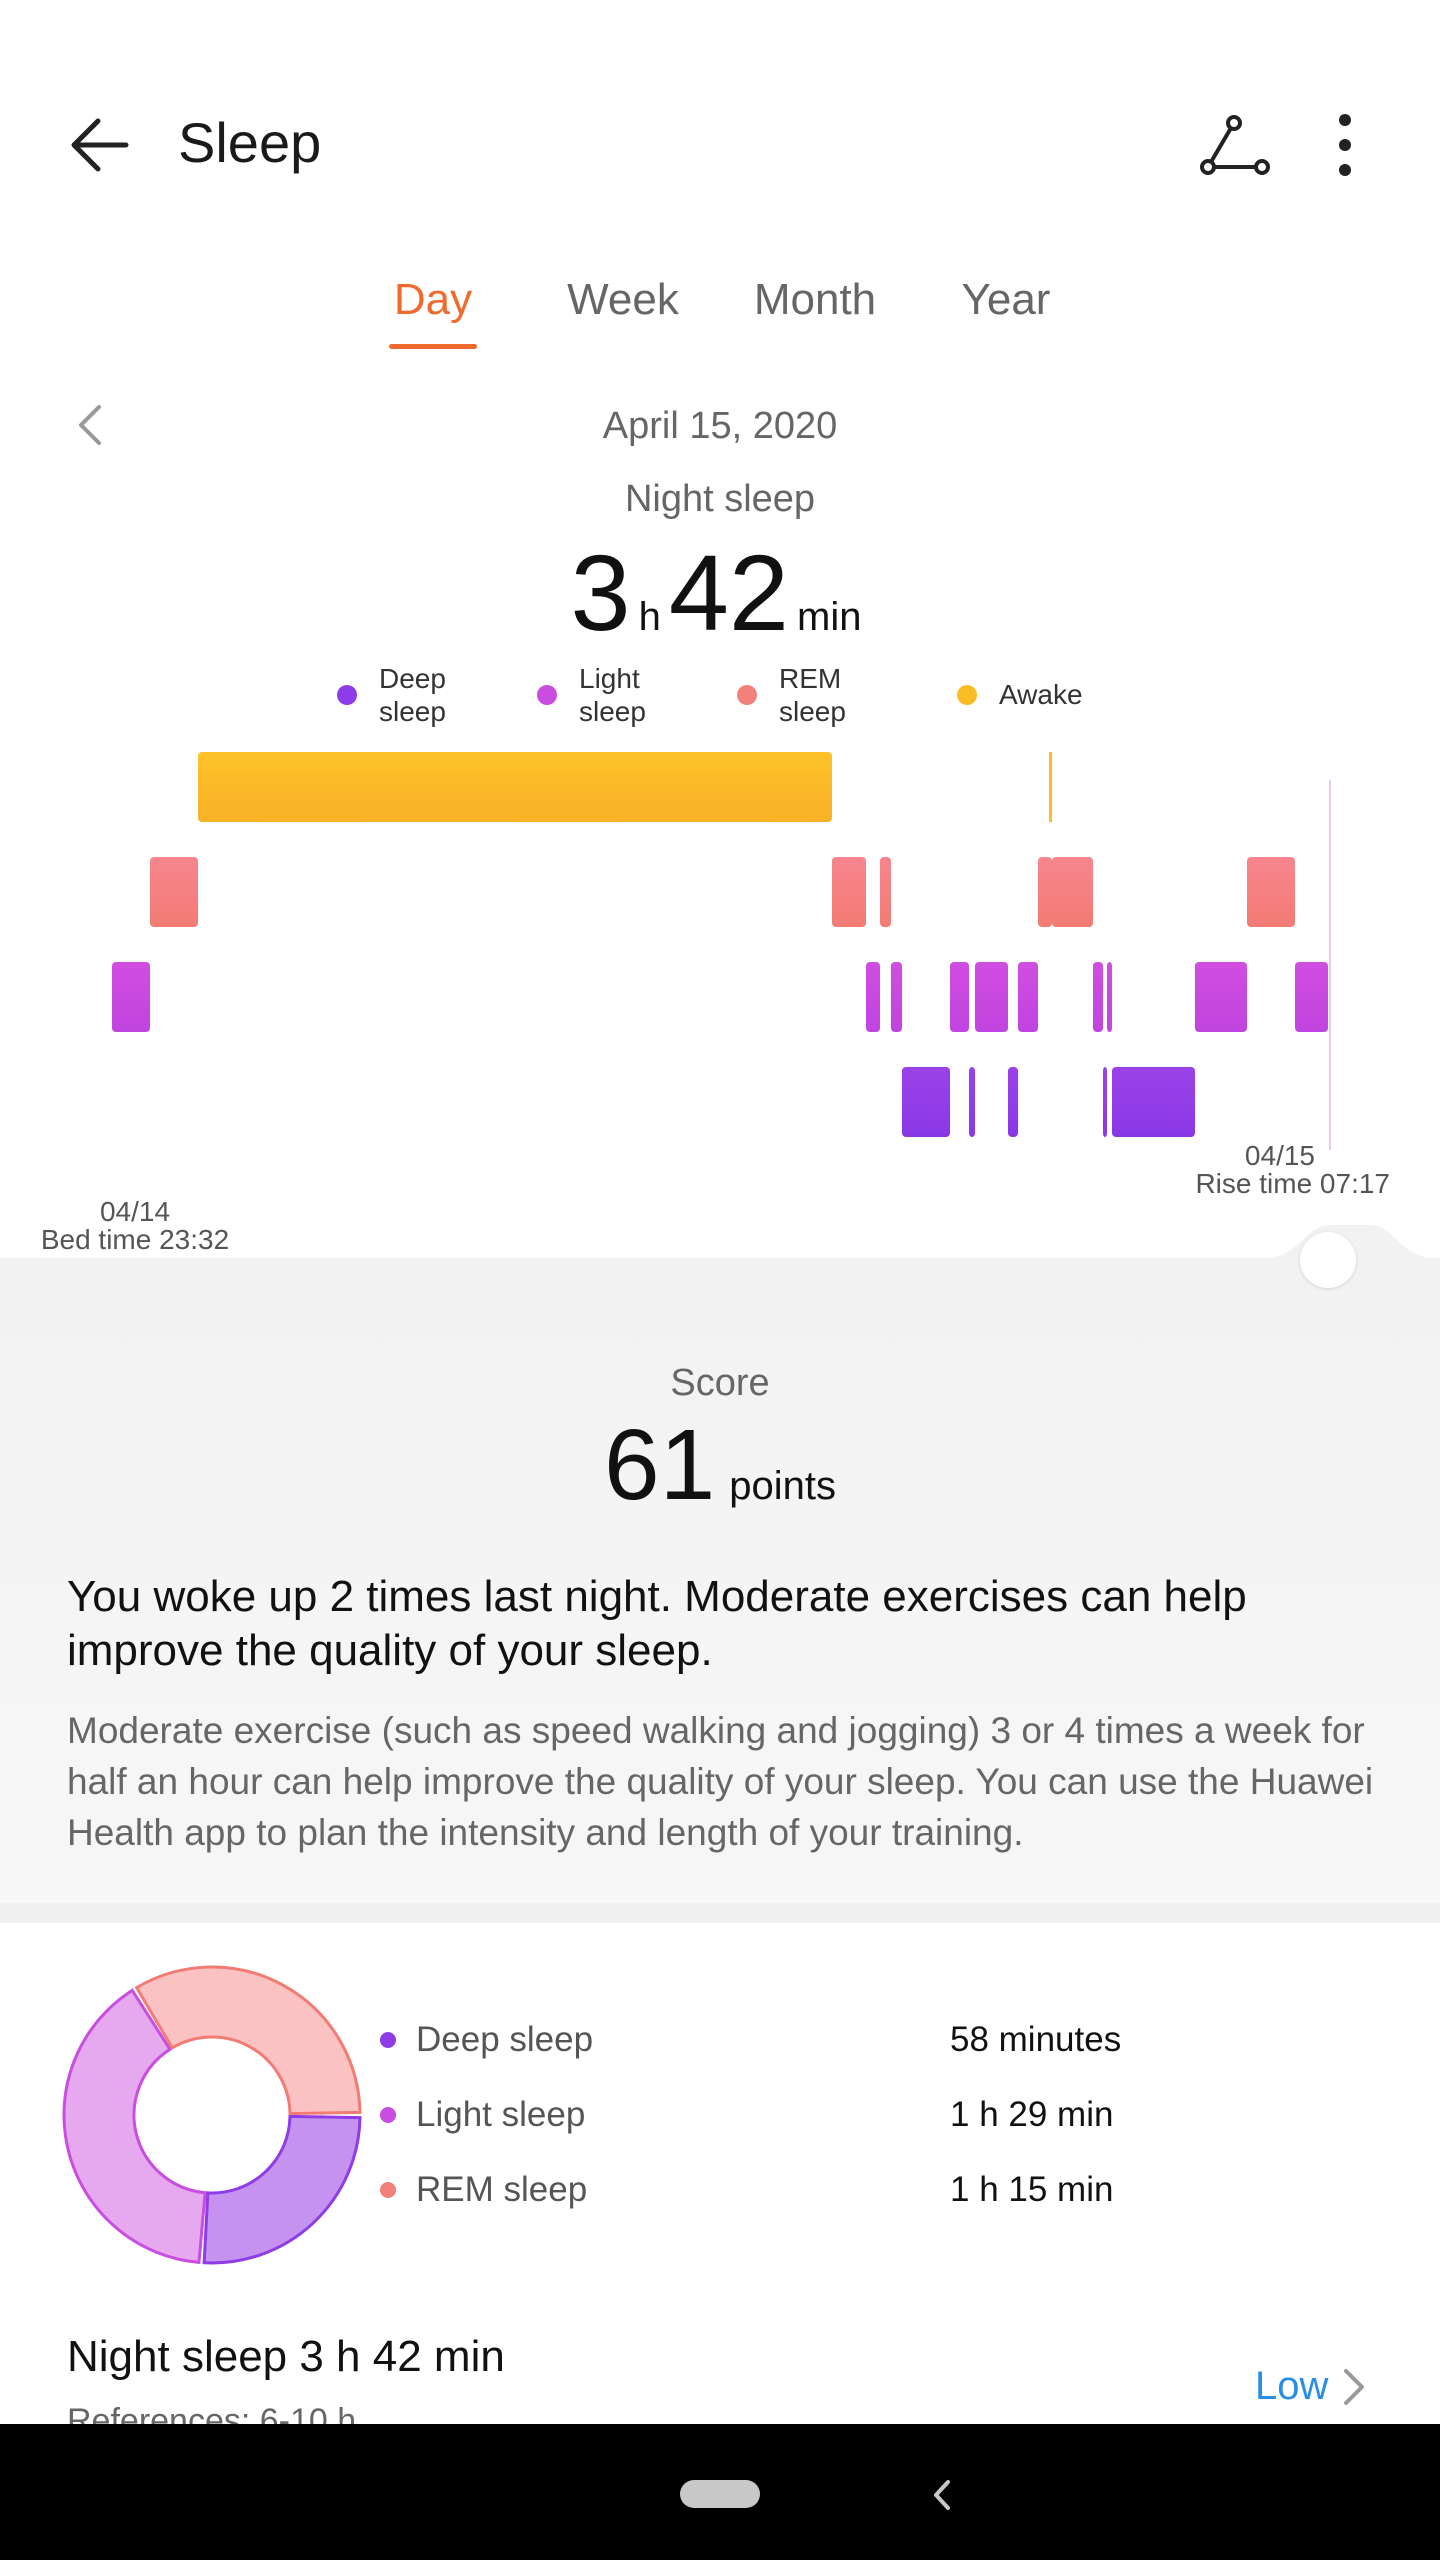 The height and width of the screenshot is (2560, 1440). Describe the element at coordinates (1041, 694) in the screenshot. I see `legend-label: Awake` at that location.